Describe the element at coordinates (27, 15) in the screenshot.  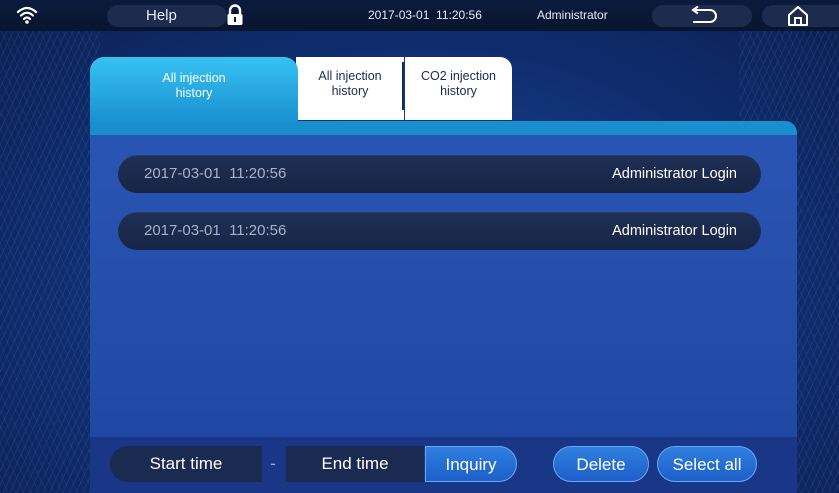
I see `wifi-icon` at that location.